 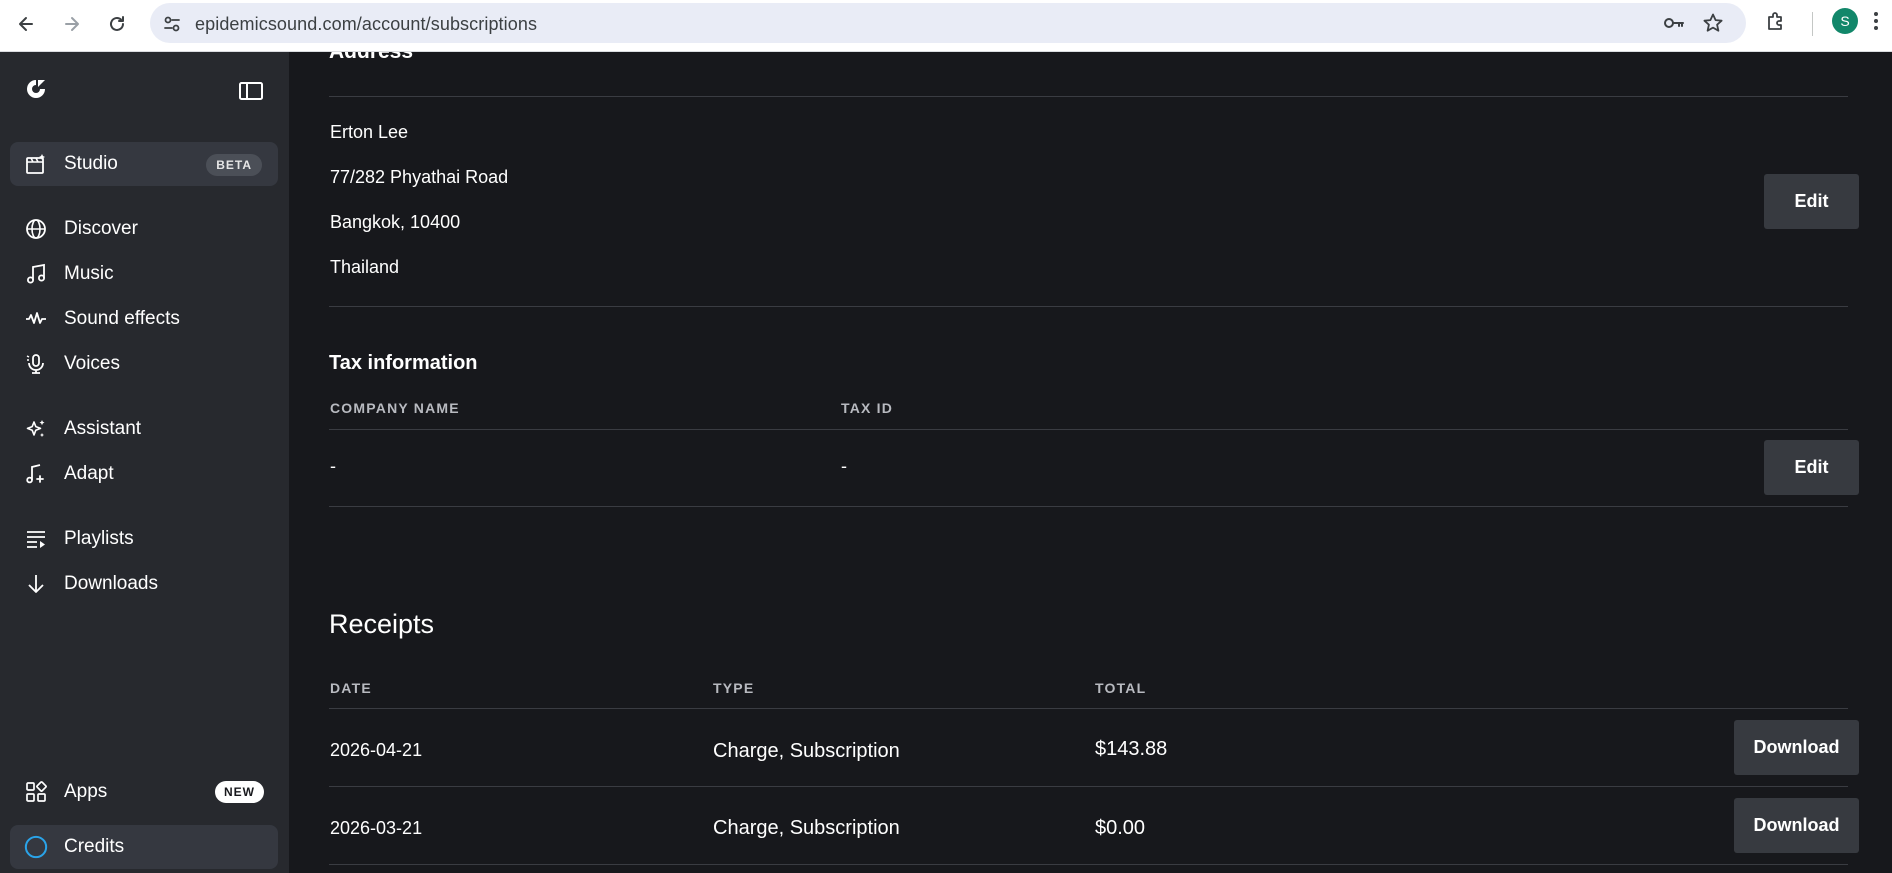 I want to click on sidebar-item-label: Playlists, so click(x=99, y=538).